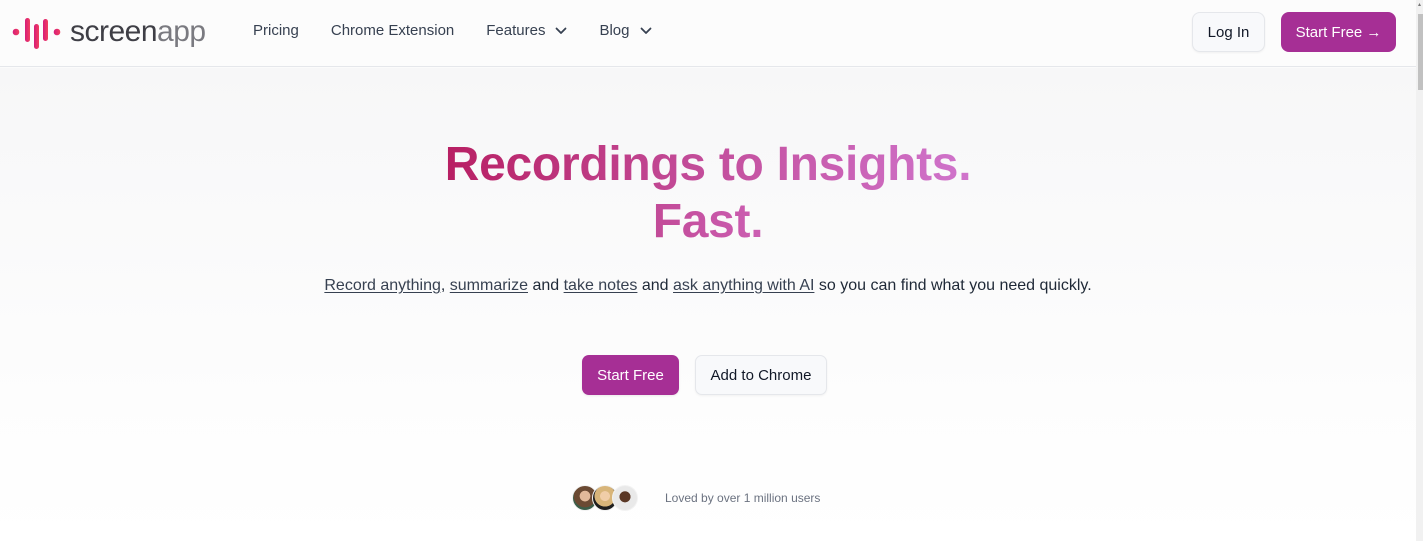 This screenshot has height=541, width=1423. I want to click on start-free-button: Start Free, so click(630, 375).